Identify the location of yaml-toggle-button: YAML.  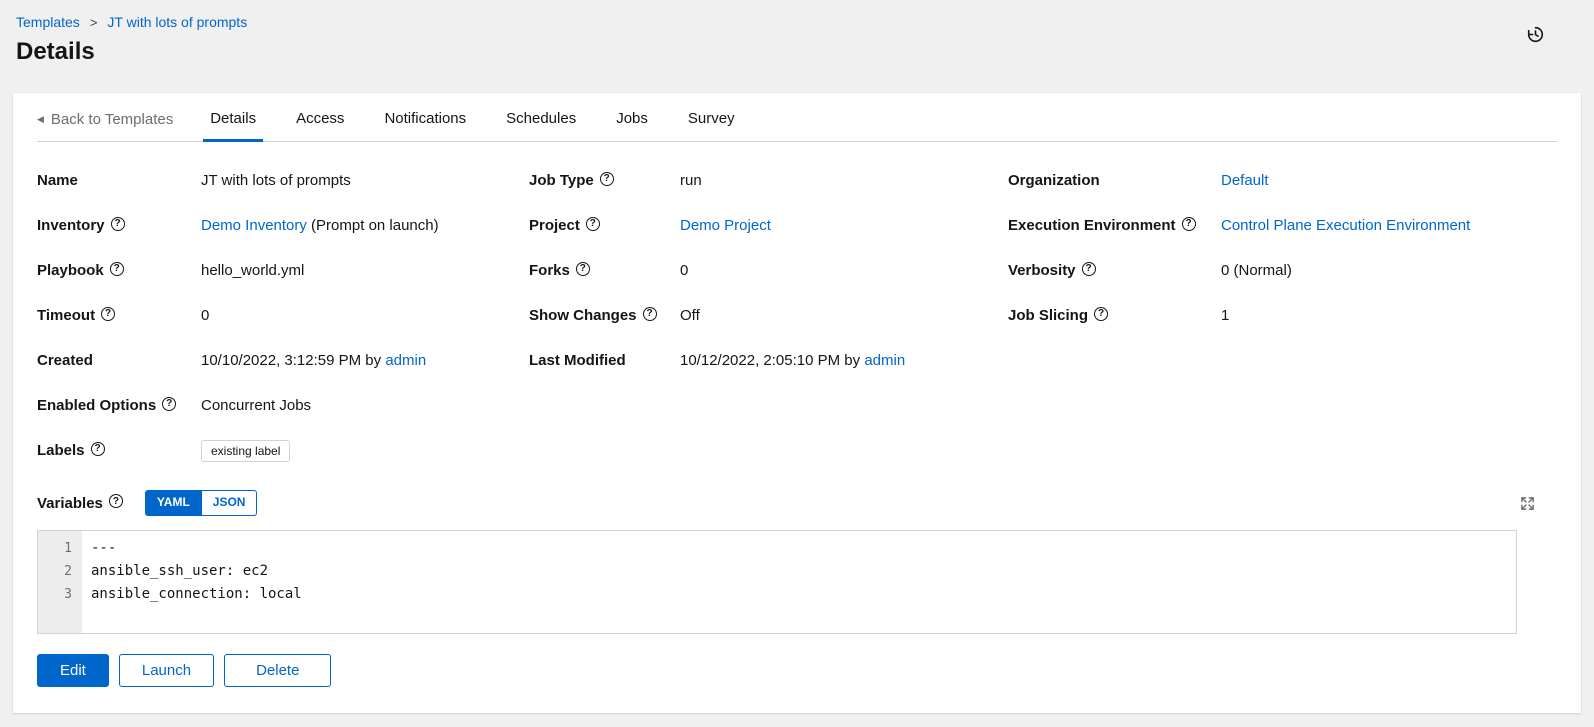
(173, 503).